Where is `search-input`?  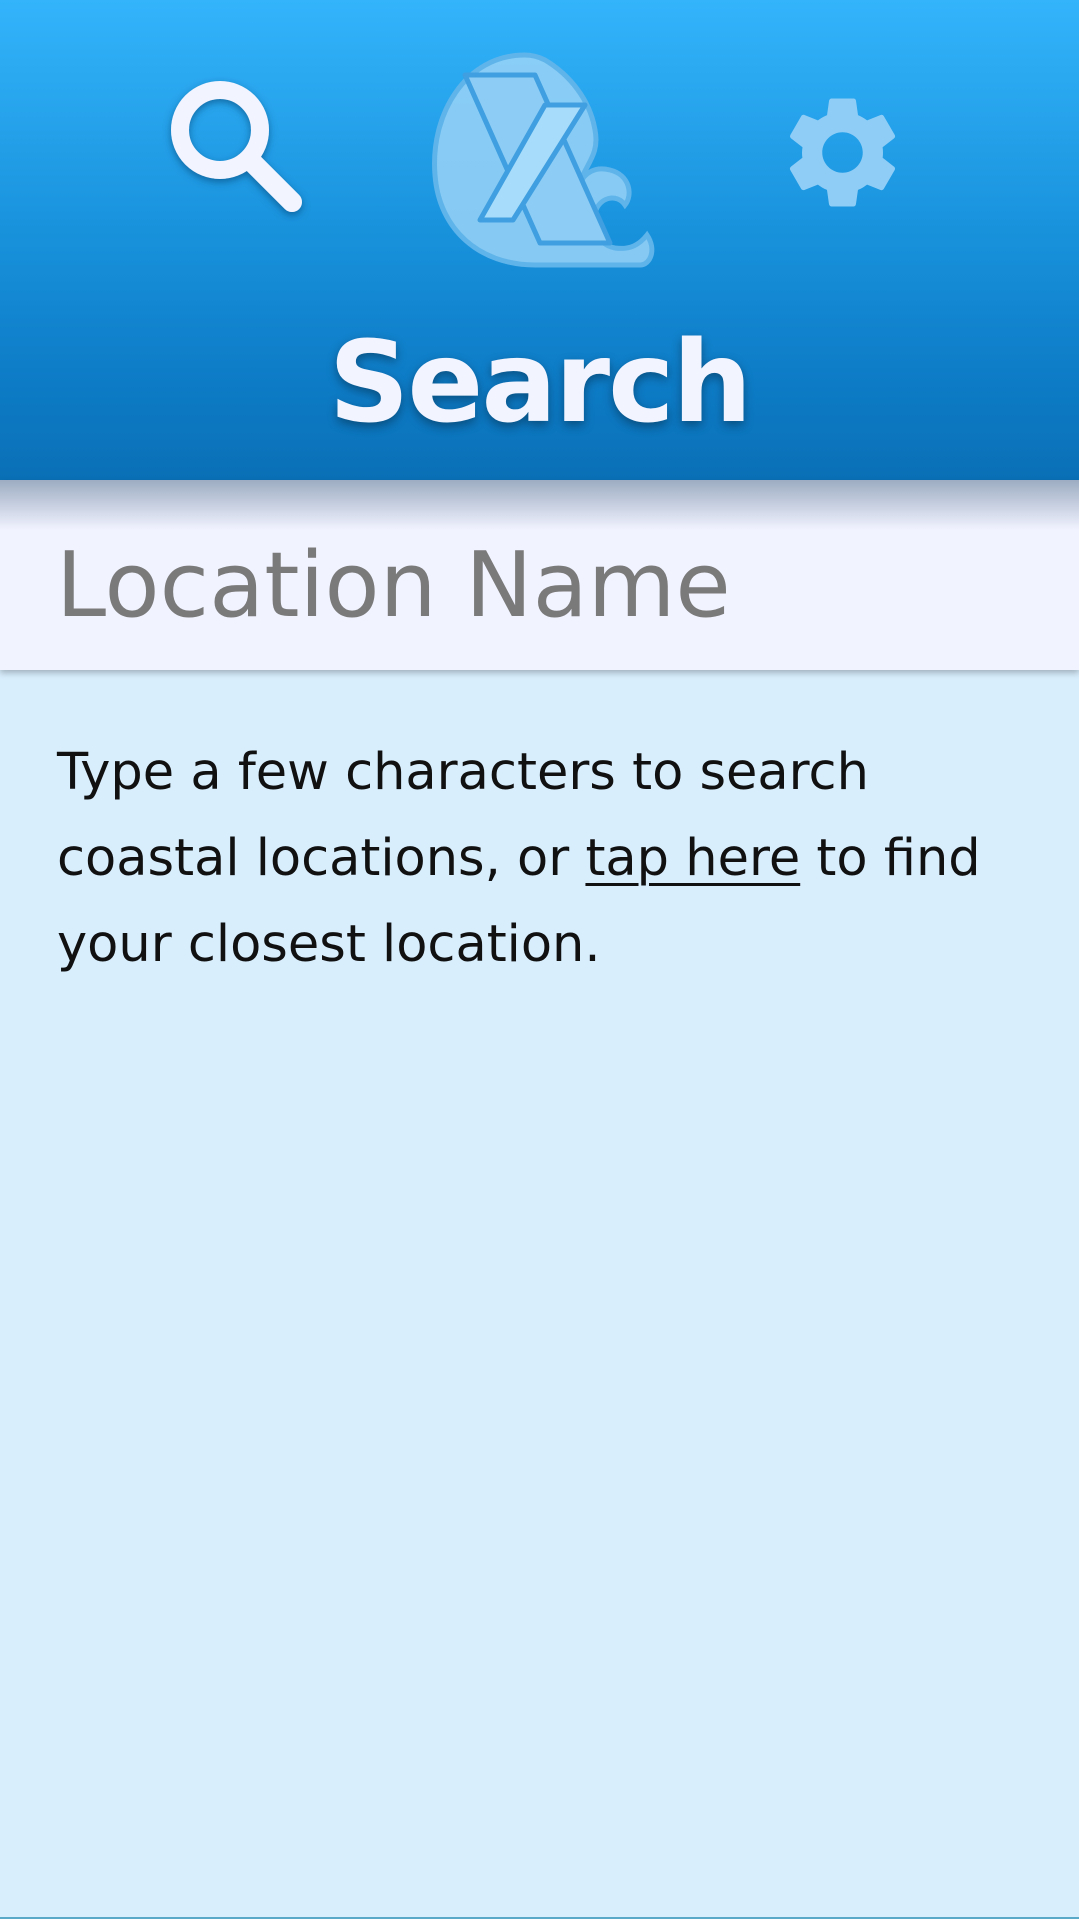 search-input is located at coordinates (539, 575).